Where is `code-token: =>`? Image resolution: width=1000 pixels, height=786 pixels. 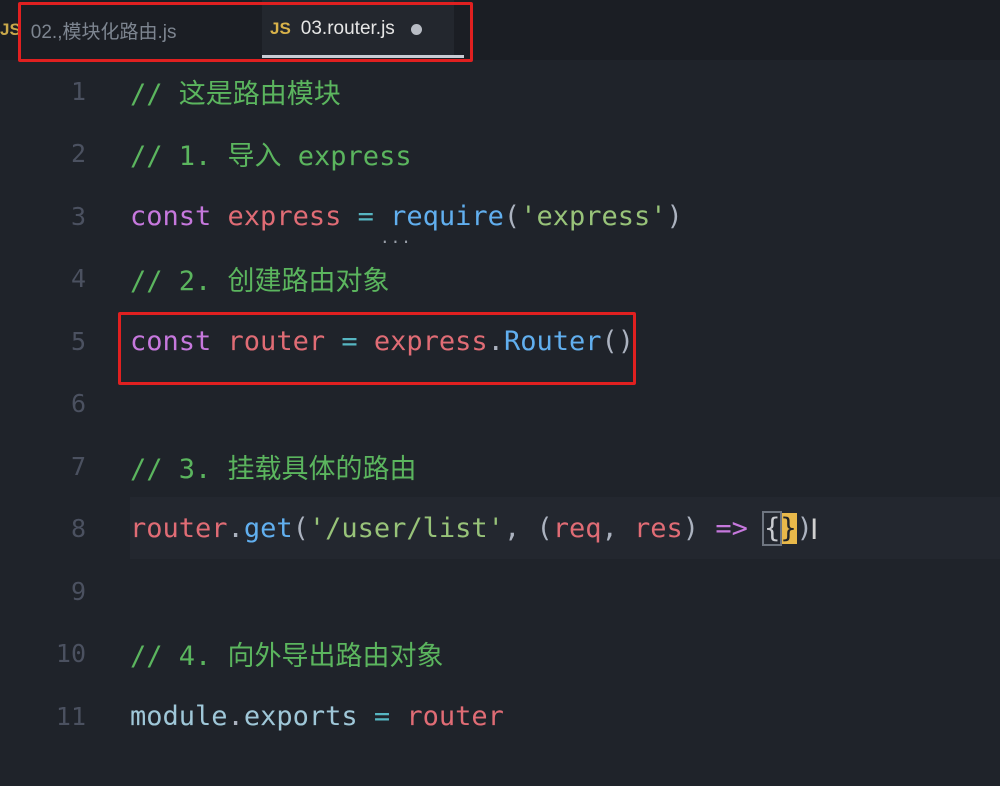 code-token: => is located at coordinates (731, 528).